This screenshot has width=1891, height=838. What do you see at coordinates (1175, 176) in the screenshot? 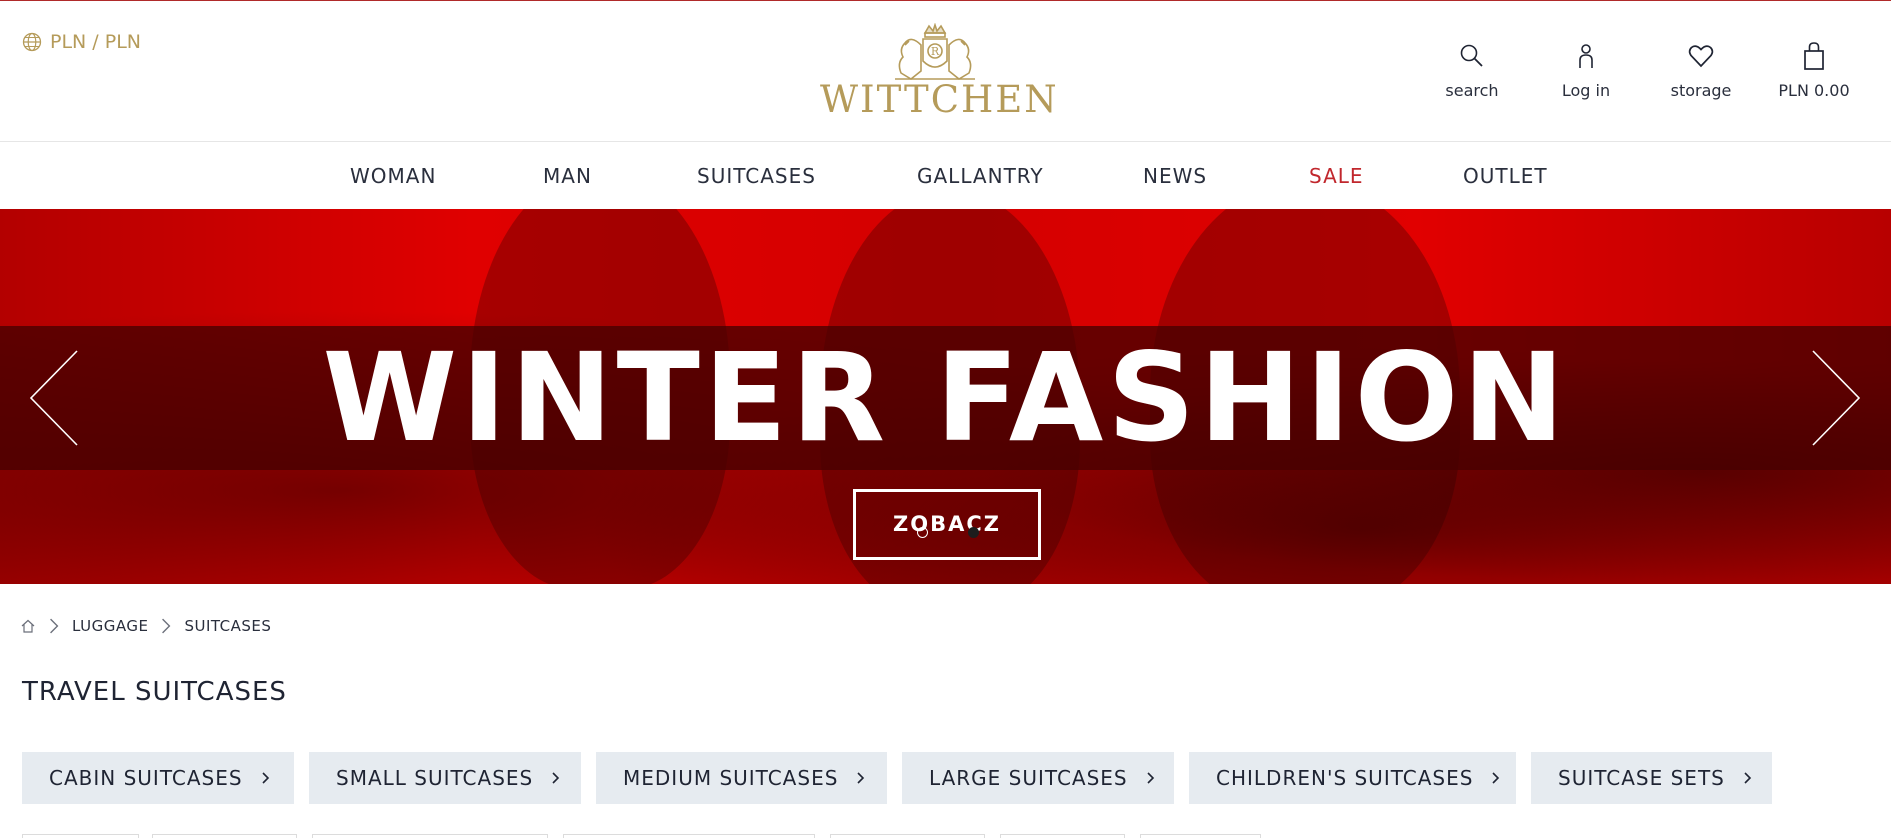
I see `nav-item-news: NEWS` at bounding box center [1175, 176].